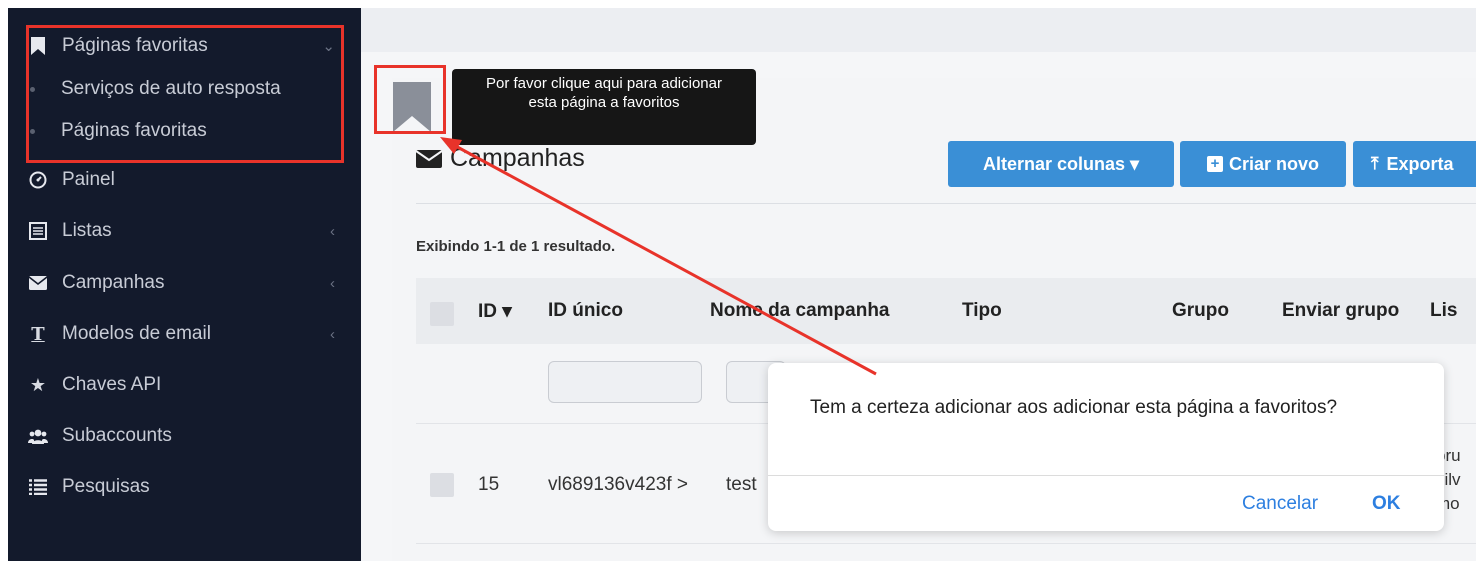  What do you see at coordinates (442, 485) in the screenshot?
I see `row-checkbox` at bounding box center [442, 485].